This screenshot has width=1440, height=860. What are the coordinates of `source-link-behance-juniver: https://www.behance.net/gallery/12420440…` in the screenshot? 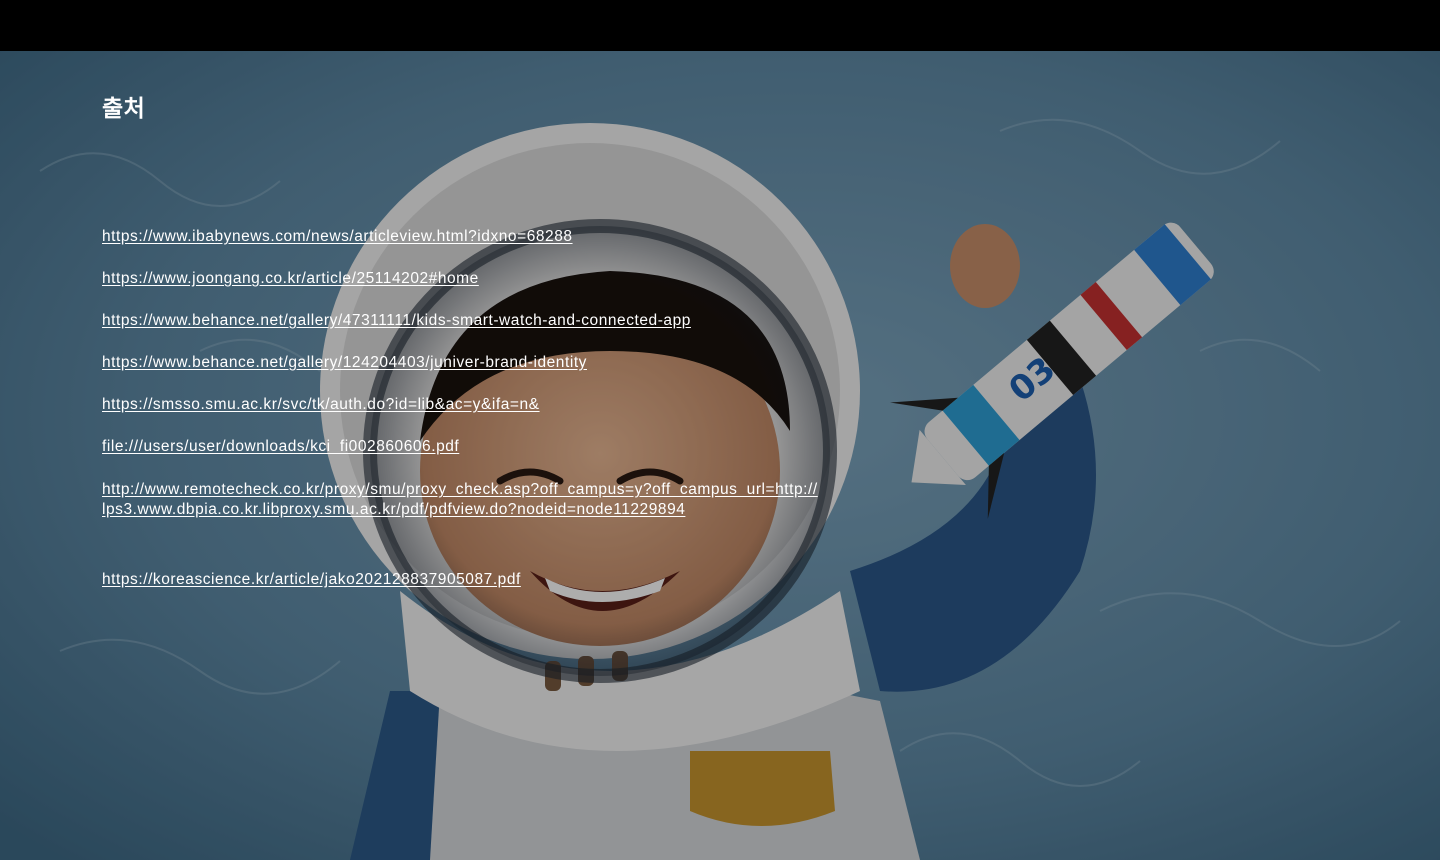 It's located at (344, 363).